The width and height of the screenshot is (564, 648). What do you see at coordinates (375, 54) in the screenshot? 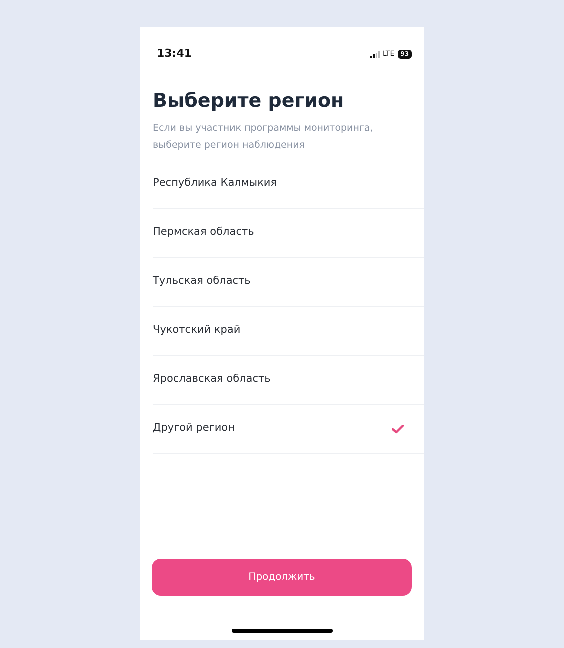
I see `signal-icon` at bounding box center [375, 54].